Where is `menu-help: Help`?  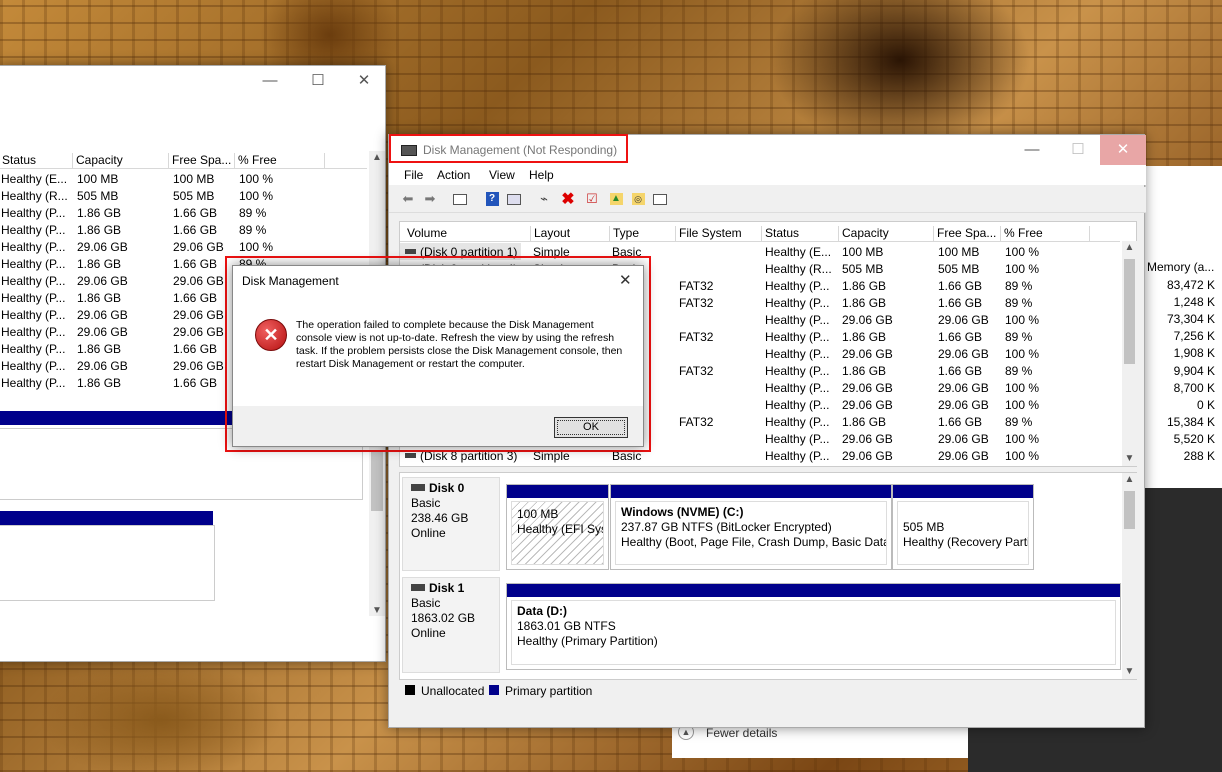 menu-help: Help is located at coordinates (541, 175).